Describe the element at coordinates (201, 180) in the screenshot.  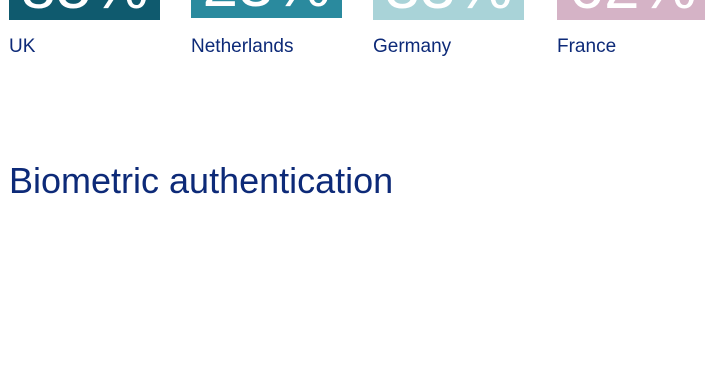
I see `section-title: Biometric authentication` at that location.